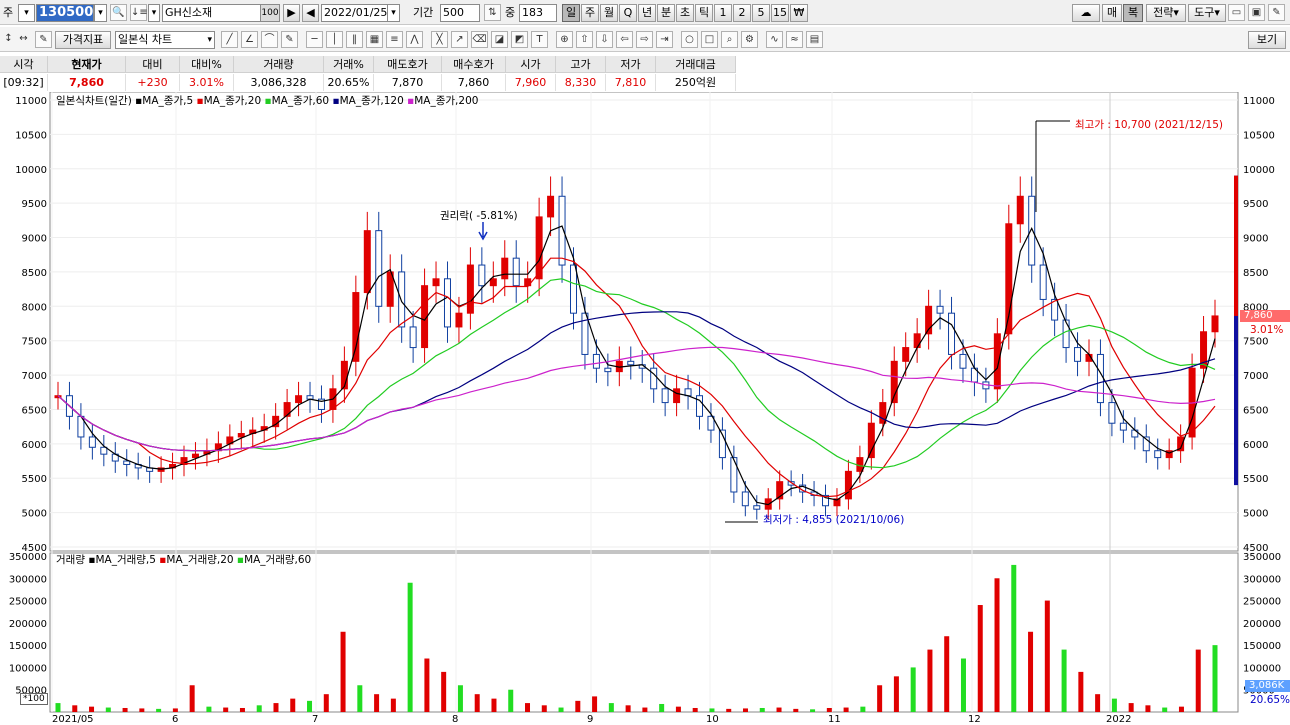 Image resolution: width=1290 pixels, height=725 pixels. Describe the element at coordinates (26, 13) in the screenshot. I see `market-type-dropdown: ▾` at that location.